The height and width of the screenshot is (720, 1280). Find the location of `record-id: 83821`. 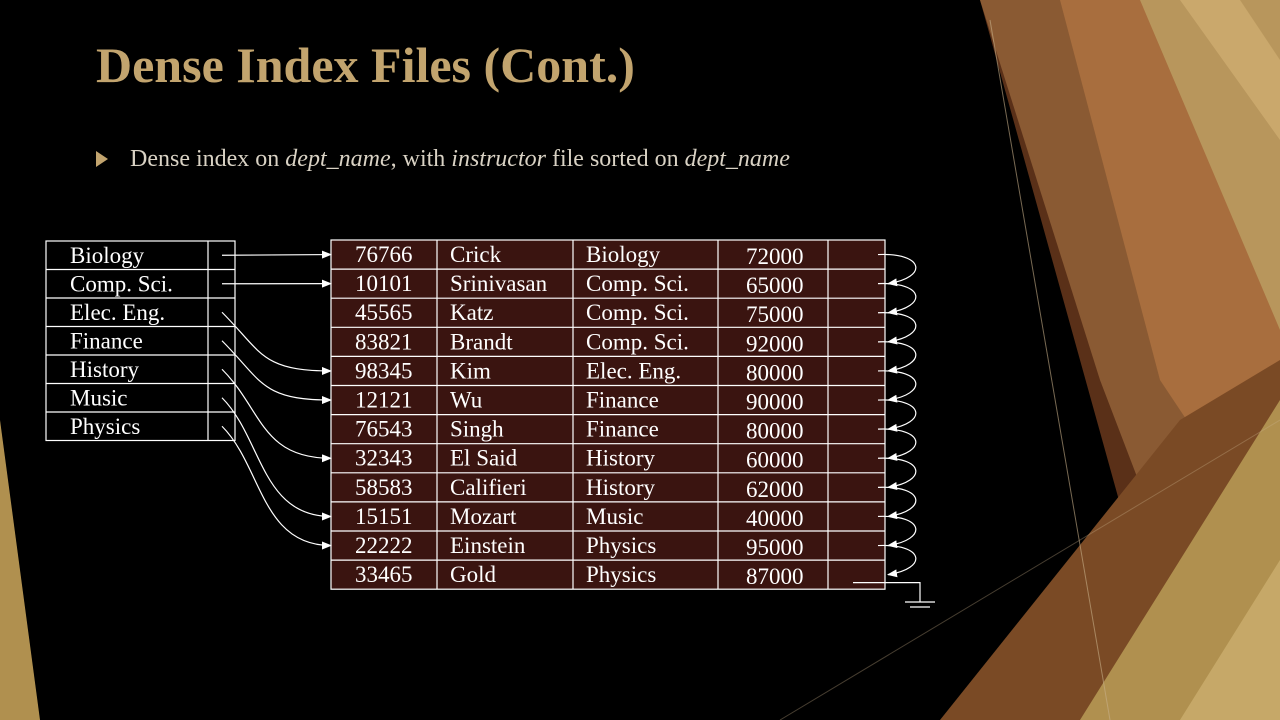

record-id: 83821 is located at coordinates (384, 341).